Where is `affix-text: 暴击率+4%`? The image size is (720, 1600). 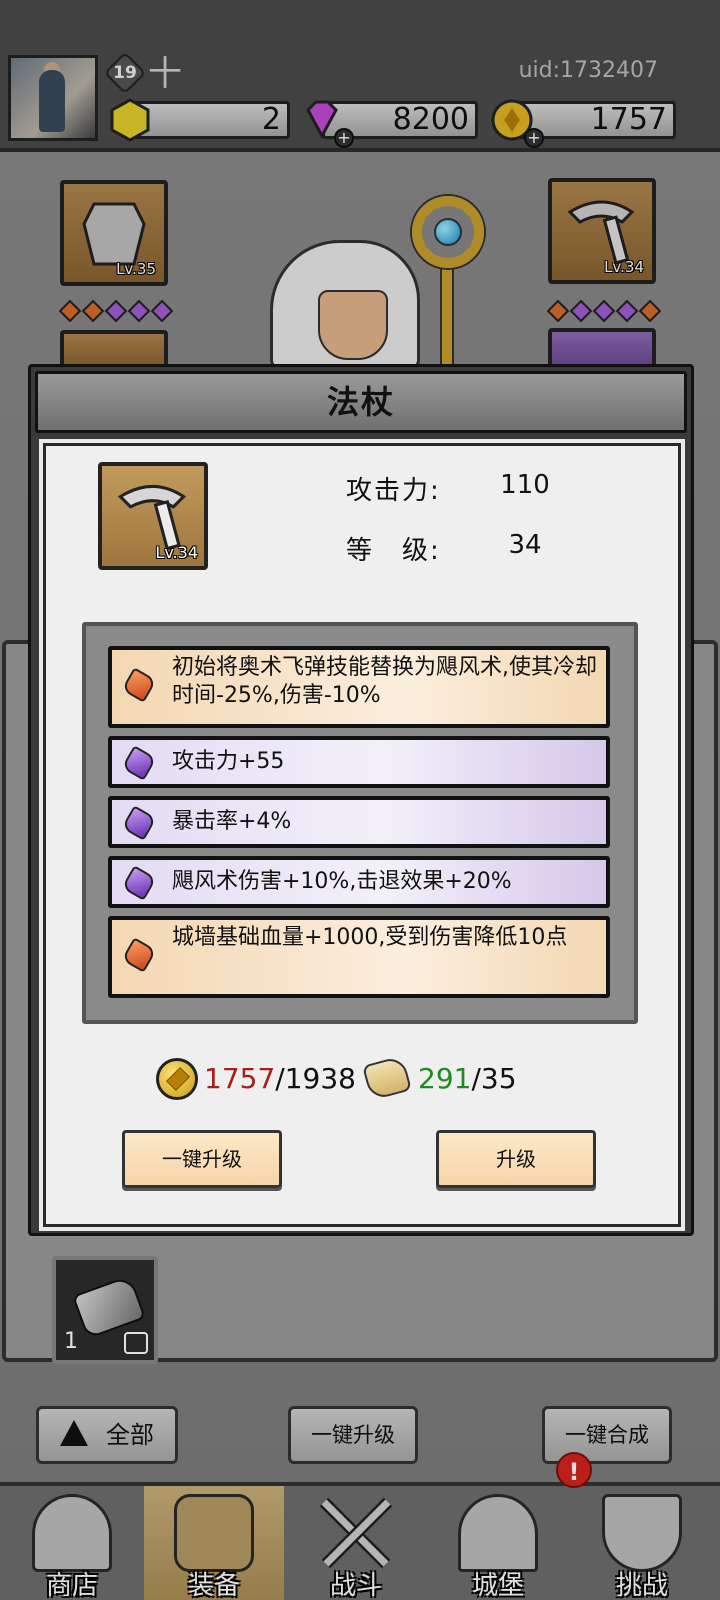 affix-text: 暴击率+4% is located at coordinates (232, 821).